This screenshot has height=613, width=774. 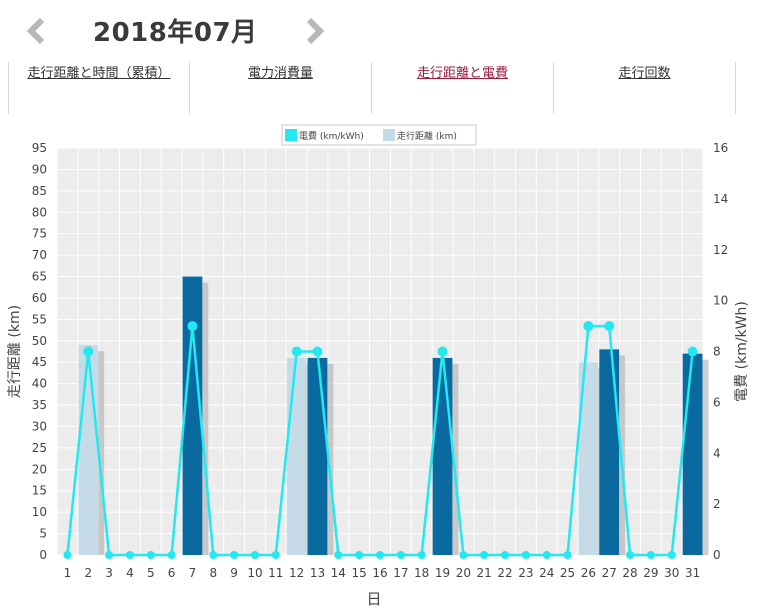 What do you see at coordinates (39, 191) in the screenshot?
I see `left-tick-label: 85` at bounding box center [39, 191].